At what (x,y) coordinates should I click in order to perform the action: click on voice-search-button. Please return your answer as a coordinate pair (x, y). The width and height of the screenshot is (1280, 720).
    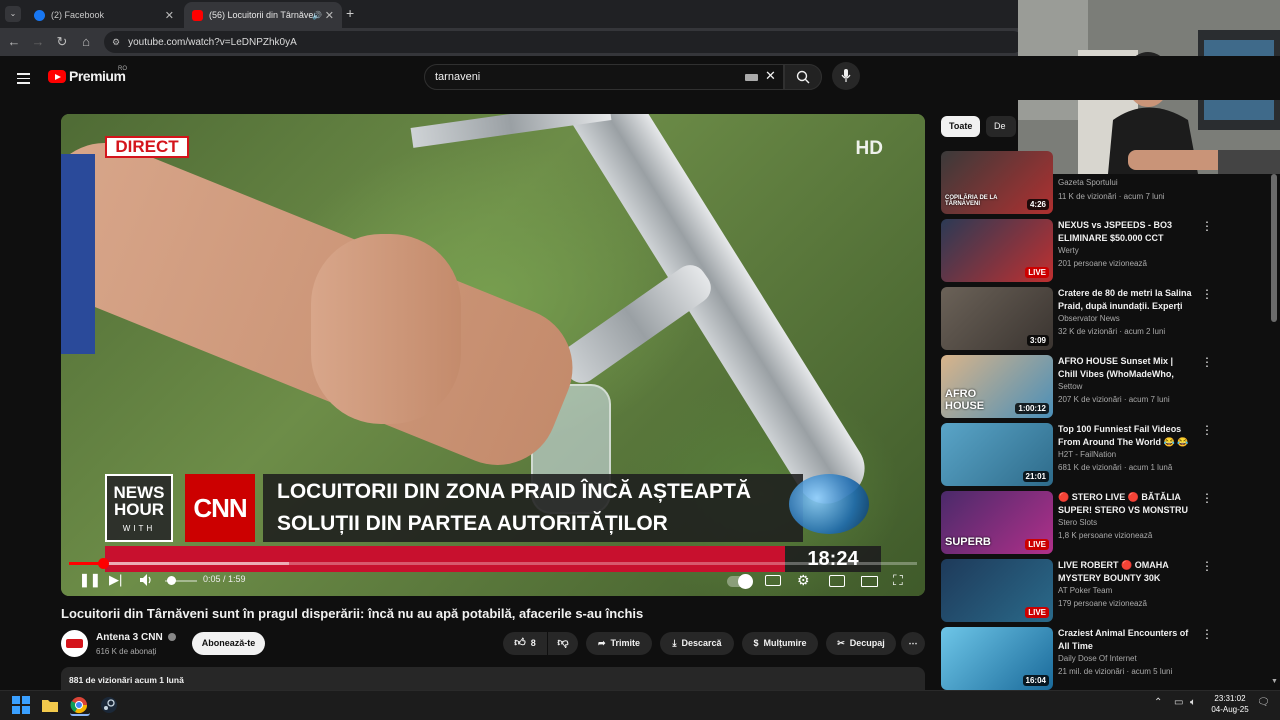
    Looking at the image, I should click on (846, 76).